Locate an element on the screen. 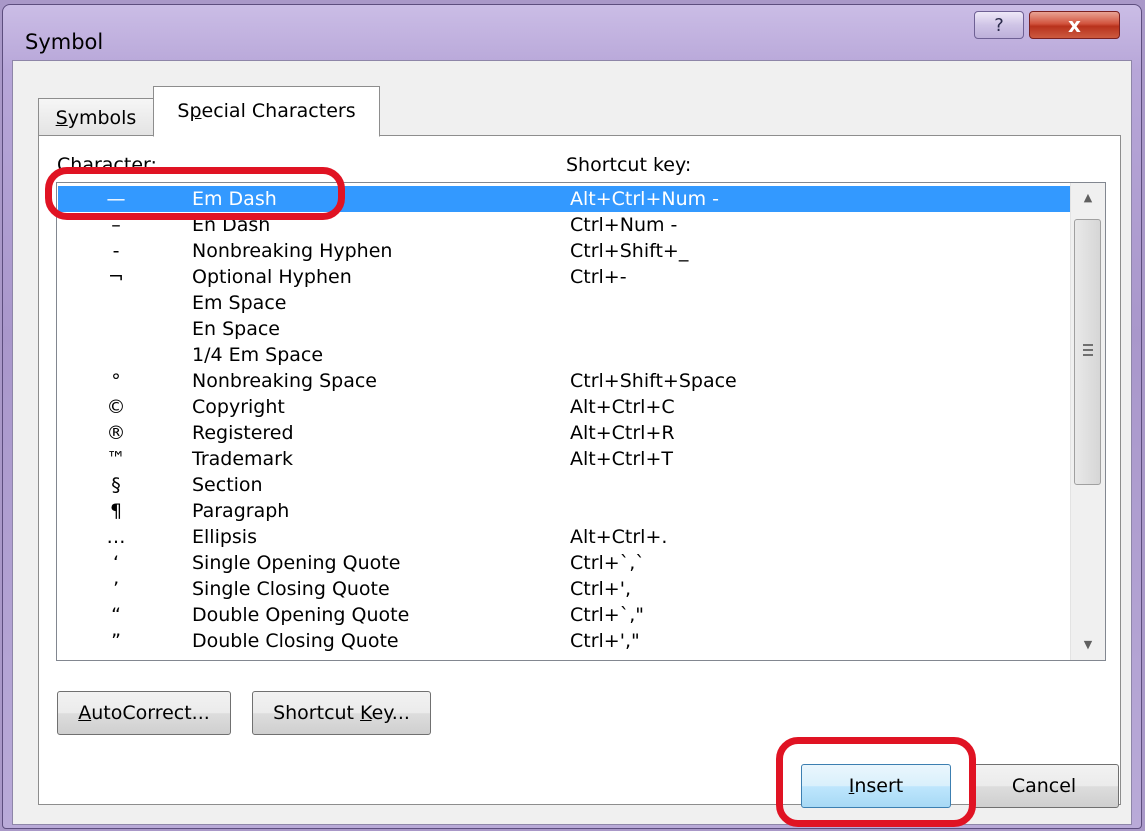 This screenshot has width=1145, height=831. tab-special-accesskey: p is located at coordinates (195, 111).